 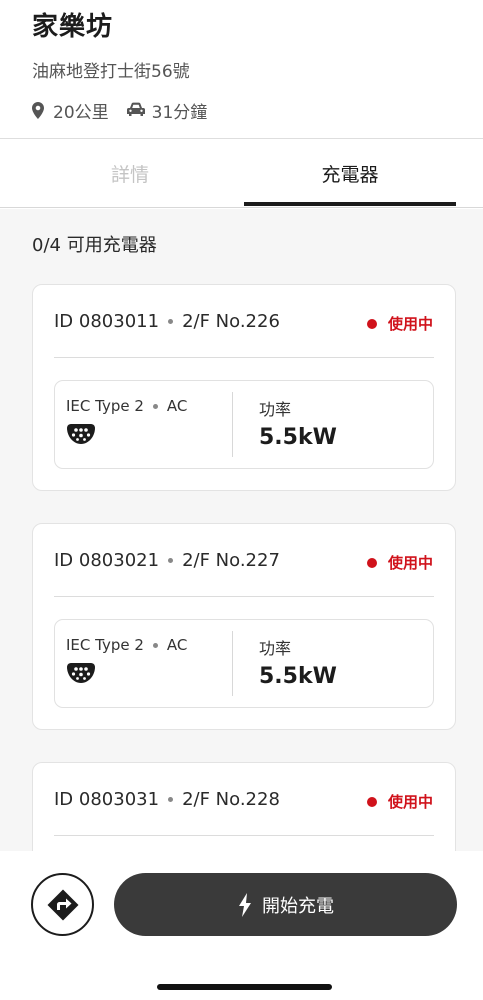 What do you see at coordinates (94, 245) in the screenshot?
I see `availability-count: 0/4 可用充電器` at bounding box center [94, 245].